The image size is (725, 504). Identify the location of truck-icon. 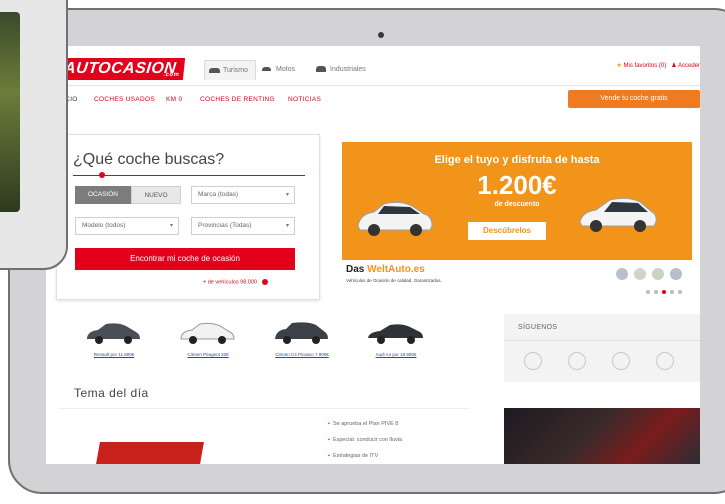
(321, 69).